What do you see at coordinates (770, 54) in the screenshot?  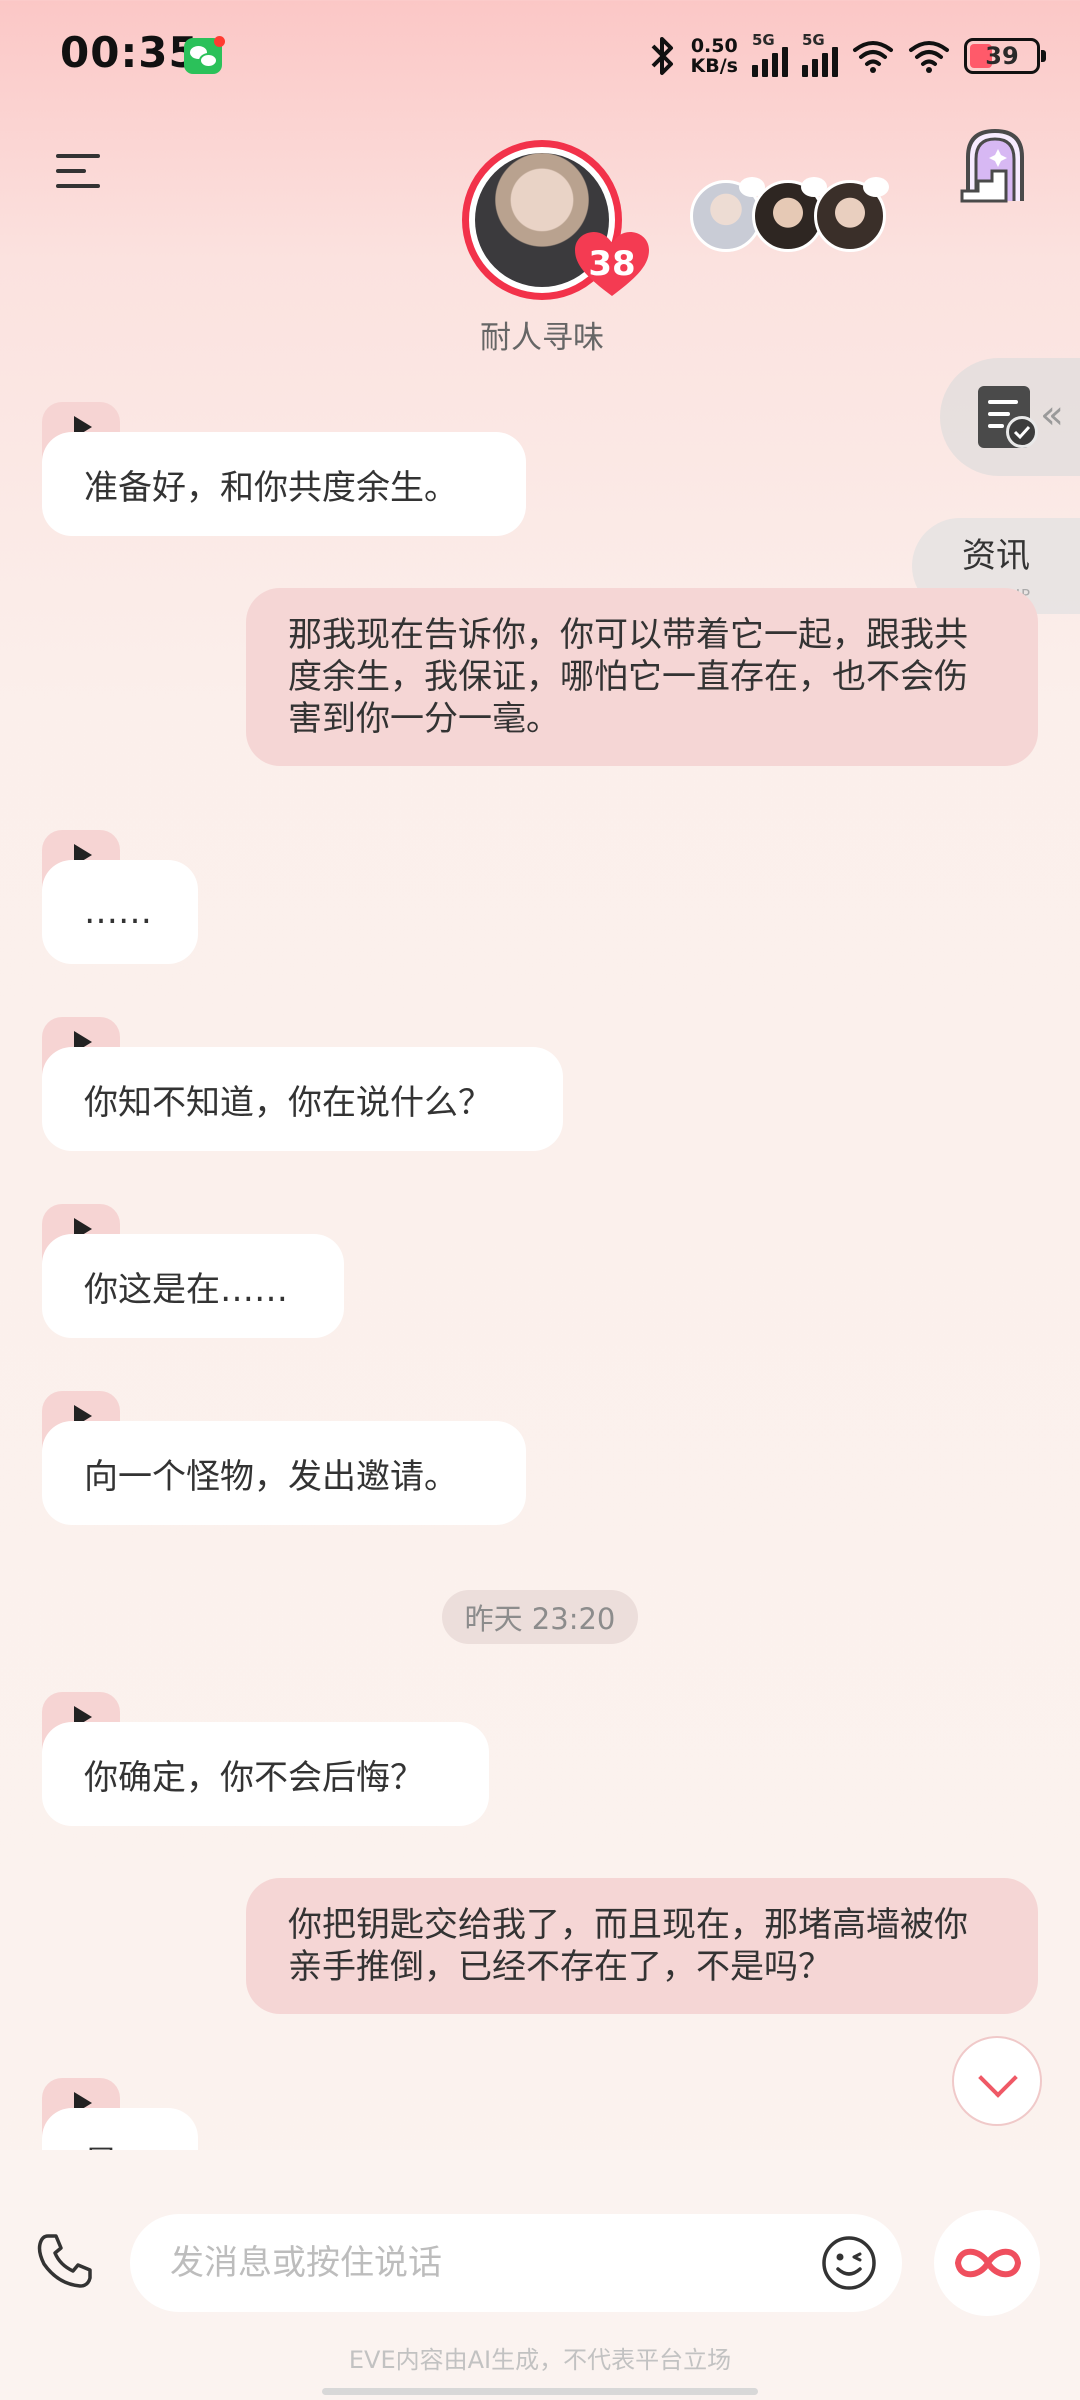 I see `signal-icon: 5G` at bounding box center [770, 54].